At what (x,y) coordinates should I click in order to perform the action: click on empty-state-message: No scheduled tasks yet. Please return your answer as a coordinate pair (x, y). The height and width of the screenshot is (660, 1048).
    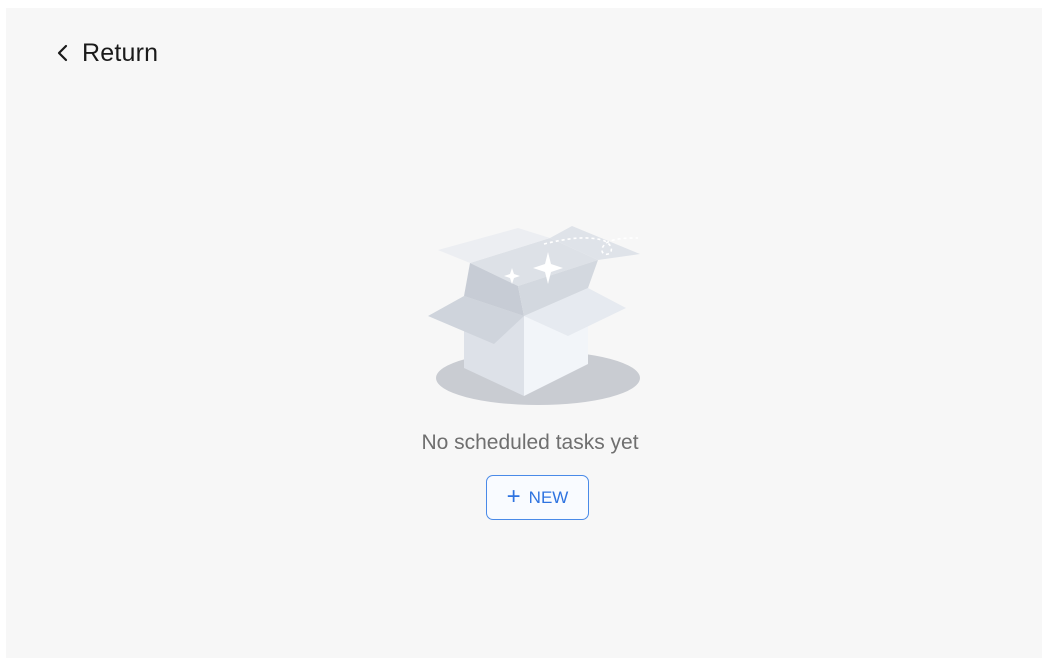
    Looking at the image, I should click on (530, 442).